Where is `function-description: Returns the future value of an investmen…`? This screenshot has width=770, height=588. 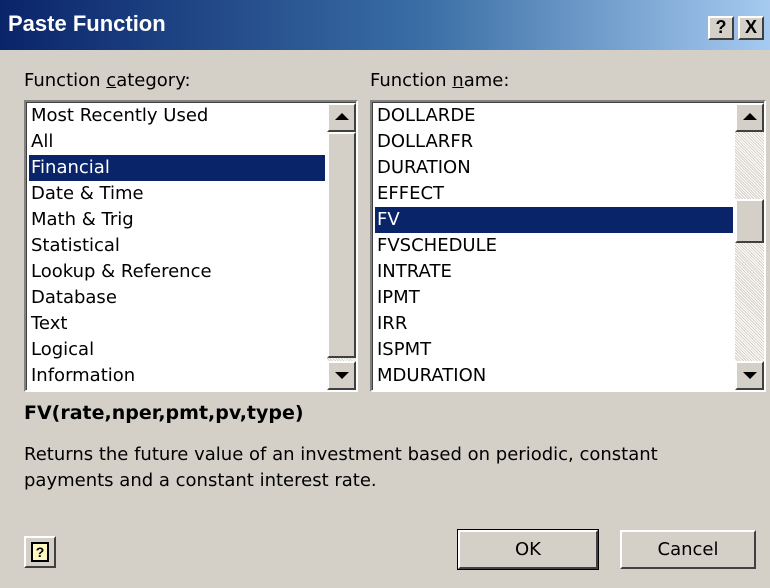 function-description: Returns the future value of an investmen… is located at coordinates (341, 467).